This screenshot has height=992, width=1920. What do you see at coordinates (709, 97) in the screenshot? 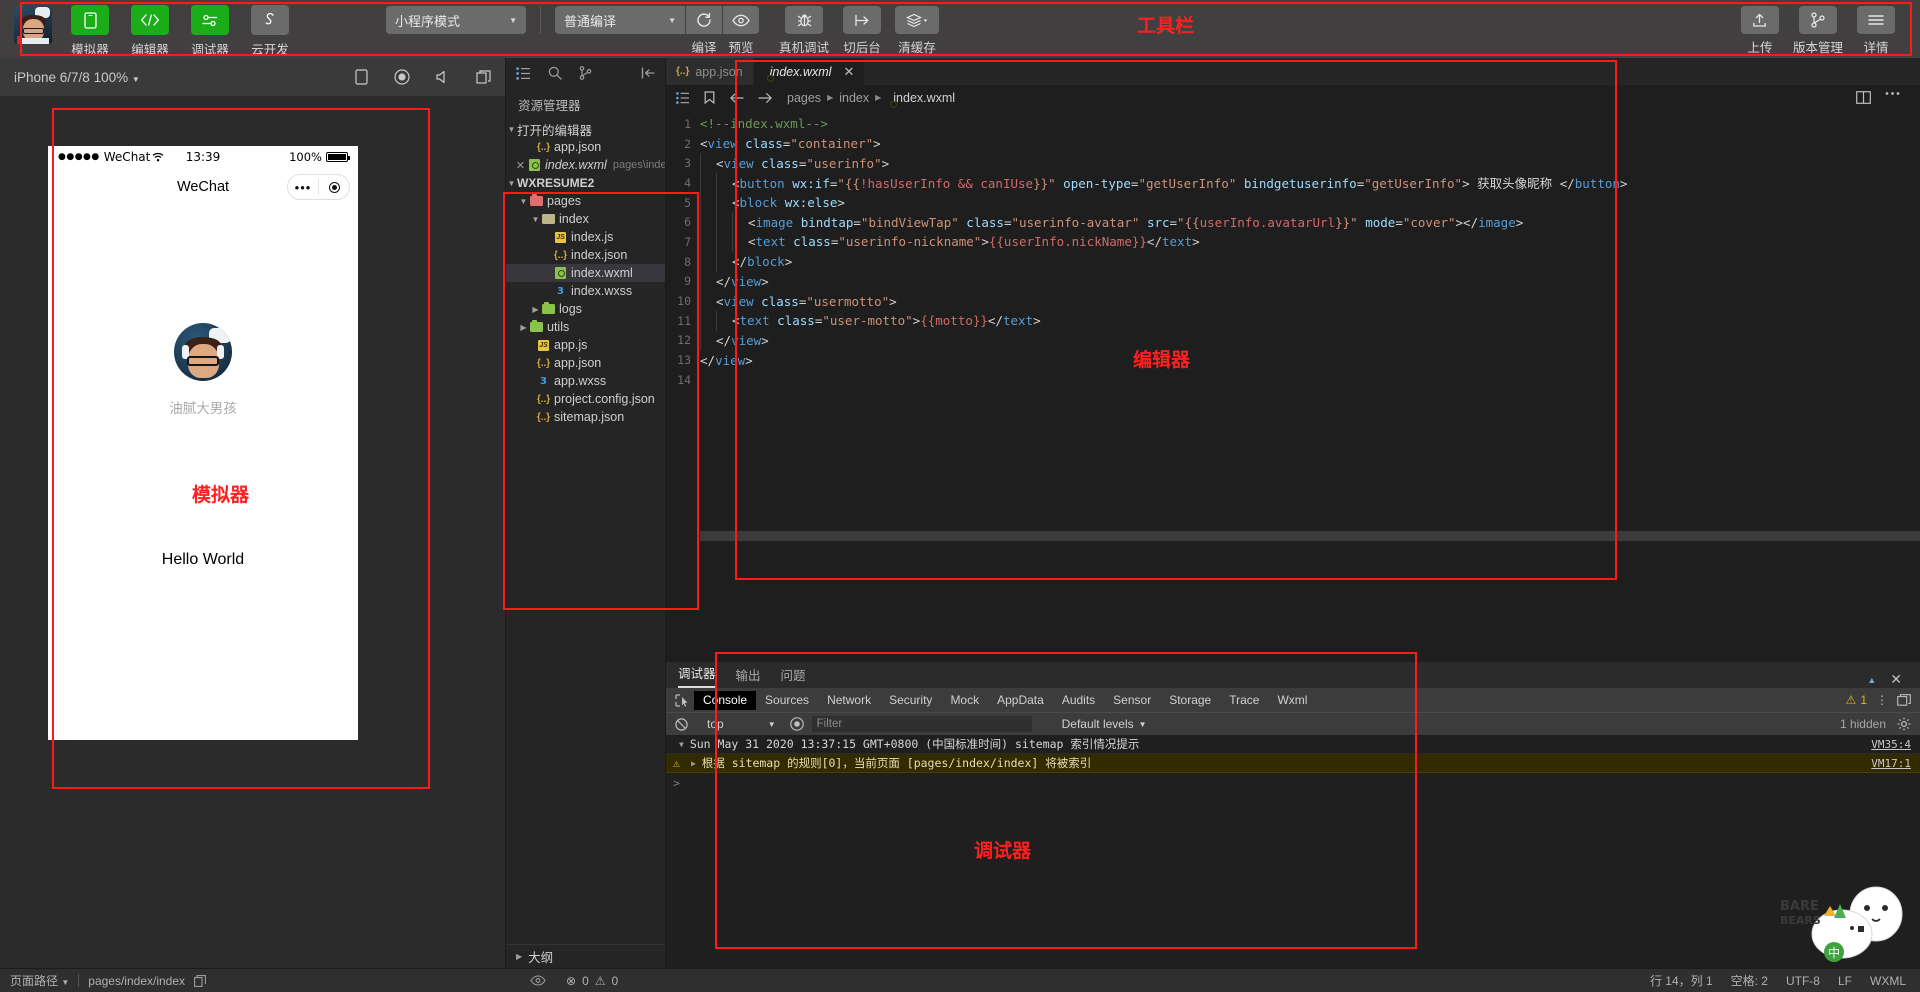
I see `bookmark-icon` at bounding box center [709, 97].